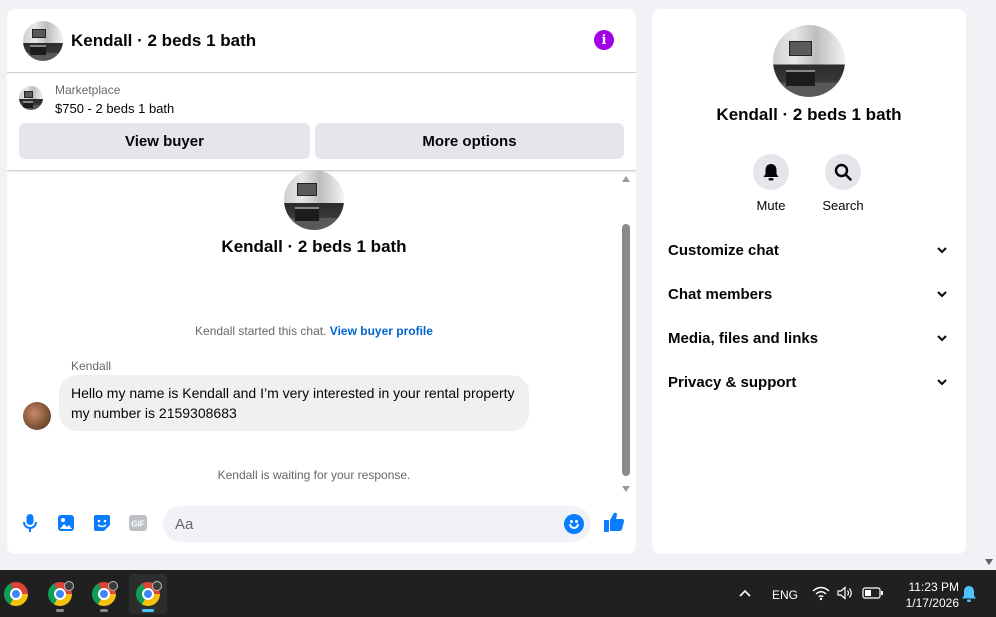 The image size is (996, 617). What do you see at coordinates (164, 141) in the screenshot?
I see `view-buyer-button: View buyer` at bounding box center [164, 141].